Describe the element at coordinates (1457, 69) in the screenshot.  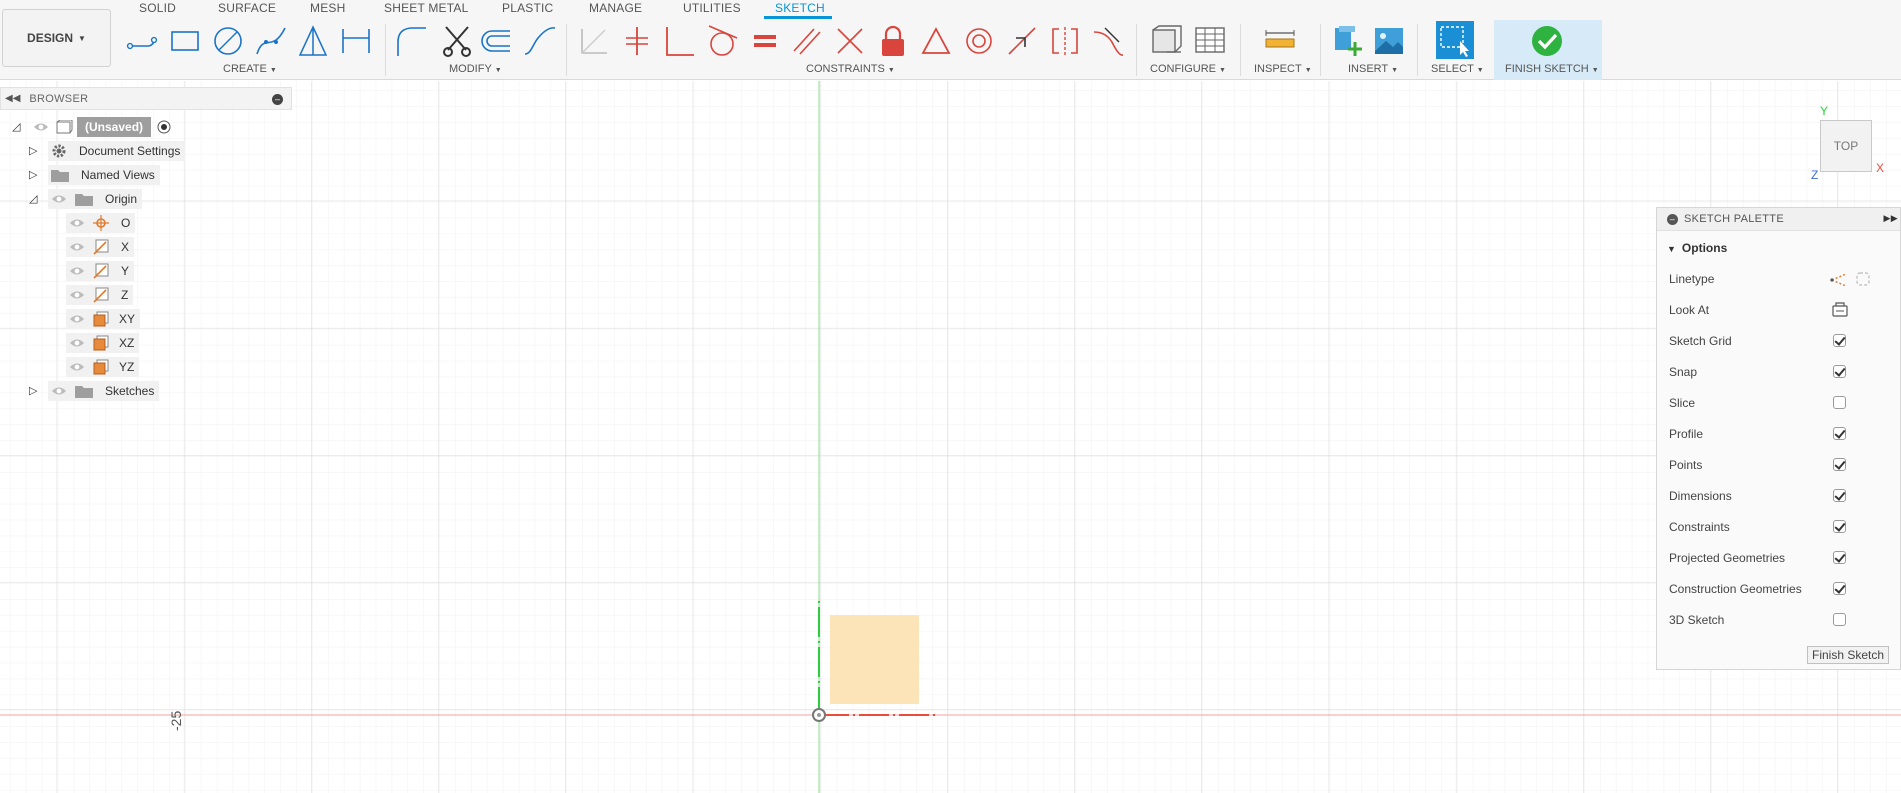
I see `select-menu: SELECT ▼` at that location.